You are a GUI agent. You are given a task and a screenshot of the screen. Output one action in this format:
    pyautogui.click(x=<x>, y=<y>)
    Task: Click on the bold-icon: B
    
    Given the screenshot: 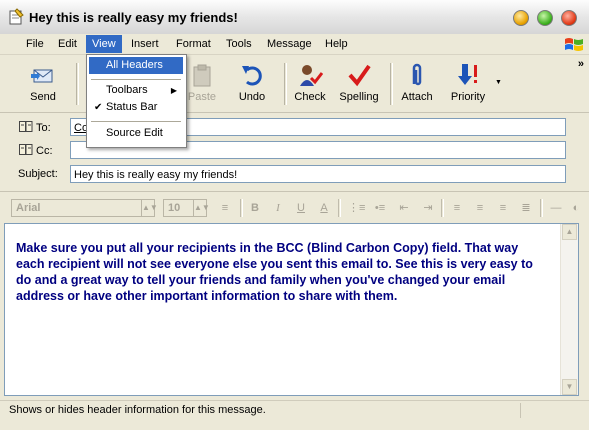 What is the action you would take?
    pyautogui.click(x=255, y=208)
    